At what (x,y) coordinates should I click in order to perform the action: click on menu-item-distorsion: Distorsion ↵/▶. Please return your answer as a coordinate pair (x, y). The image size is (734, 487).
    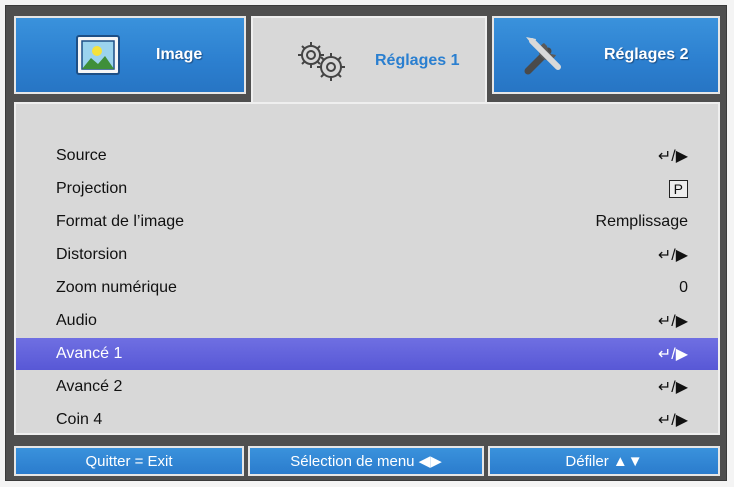
    Looking at the image, I should click on (367, 255).